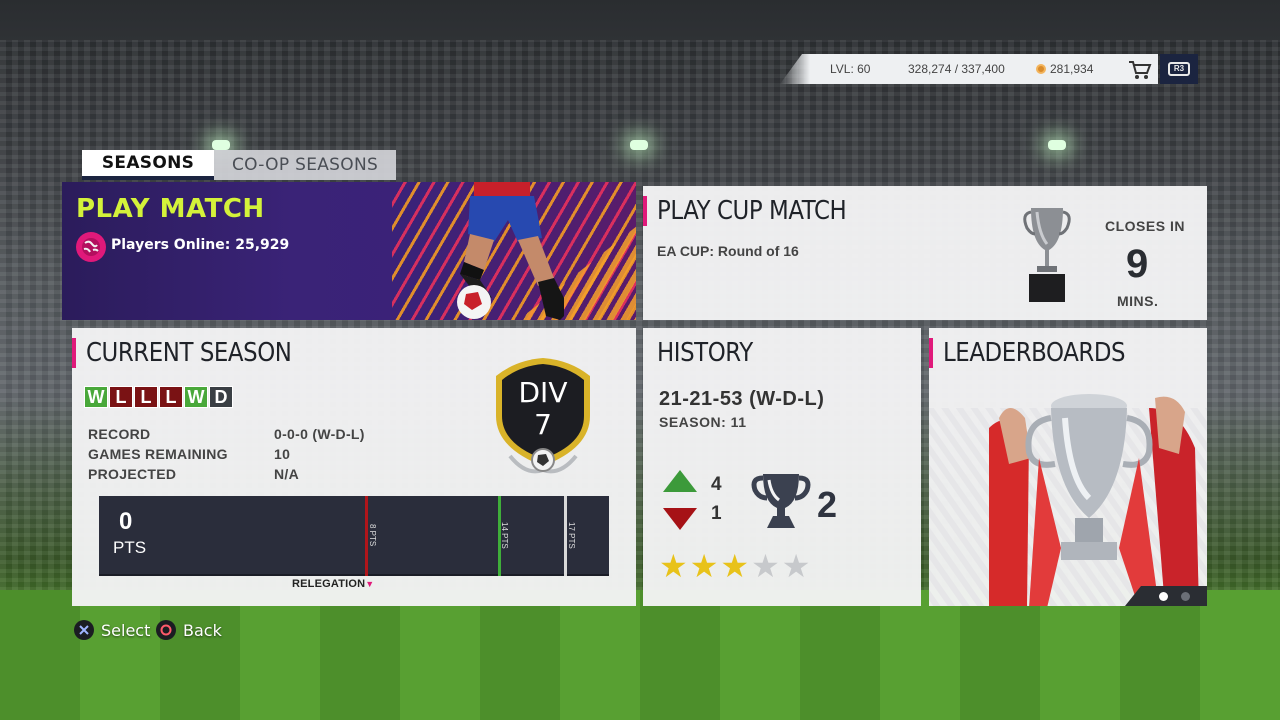 This screenshot has width=1280, height=720. What do you see at coordinates (202, 630) in the screenshot?
I see `back-label: Back` at bounding box center [202, 630].